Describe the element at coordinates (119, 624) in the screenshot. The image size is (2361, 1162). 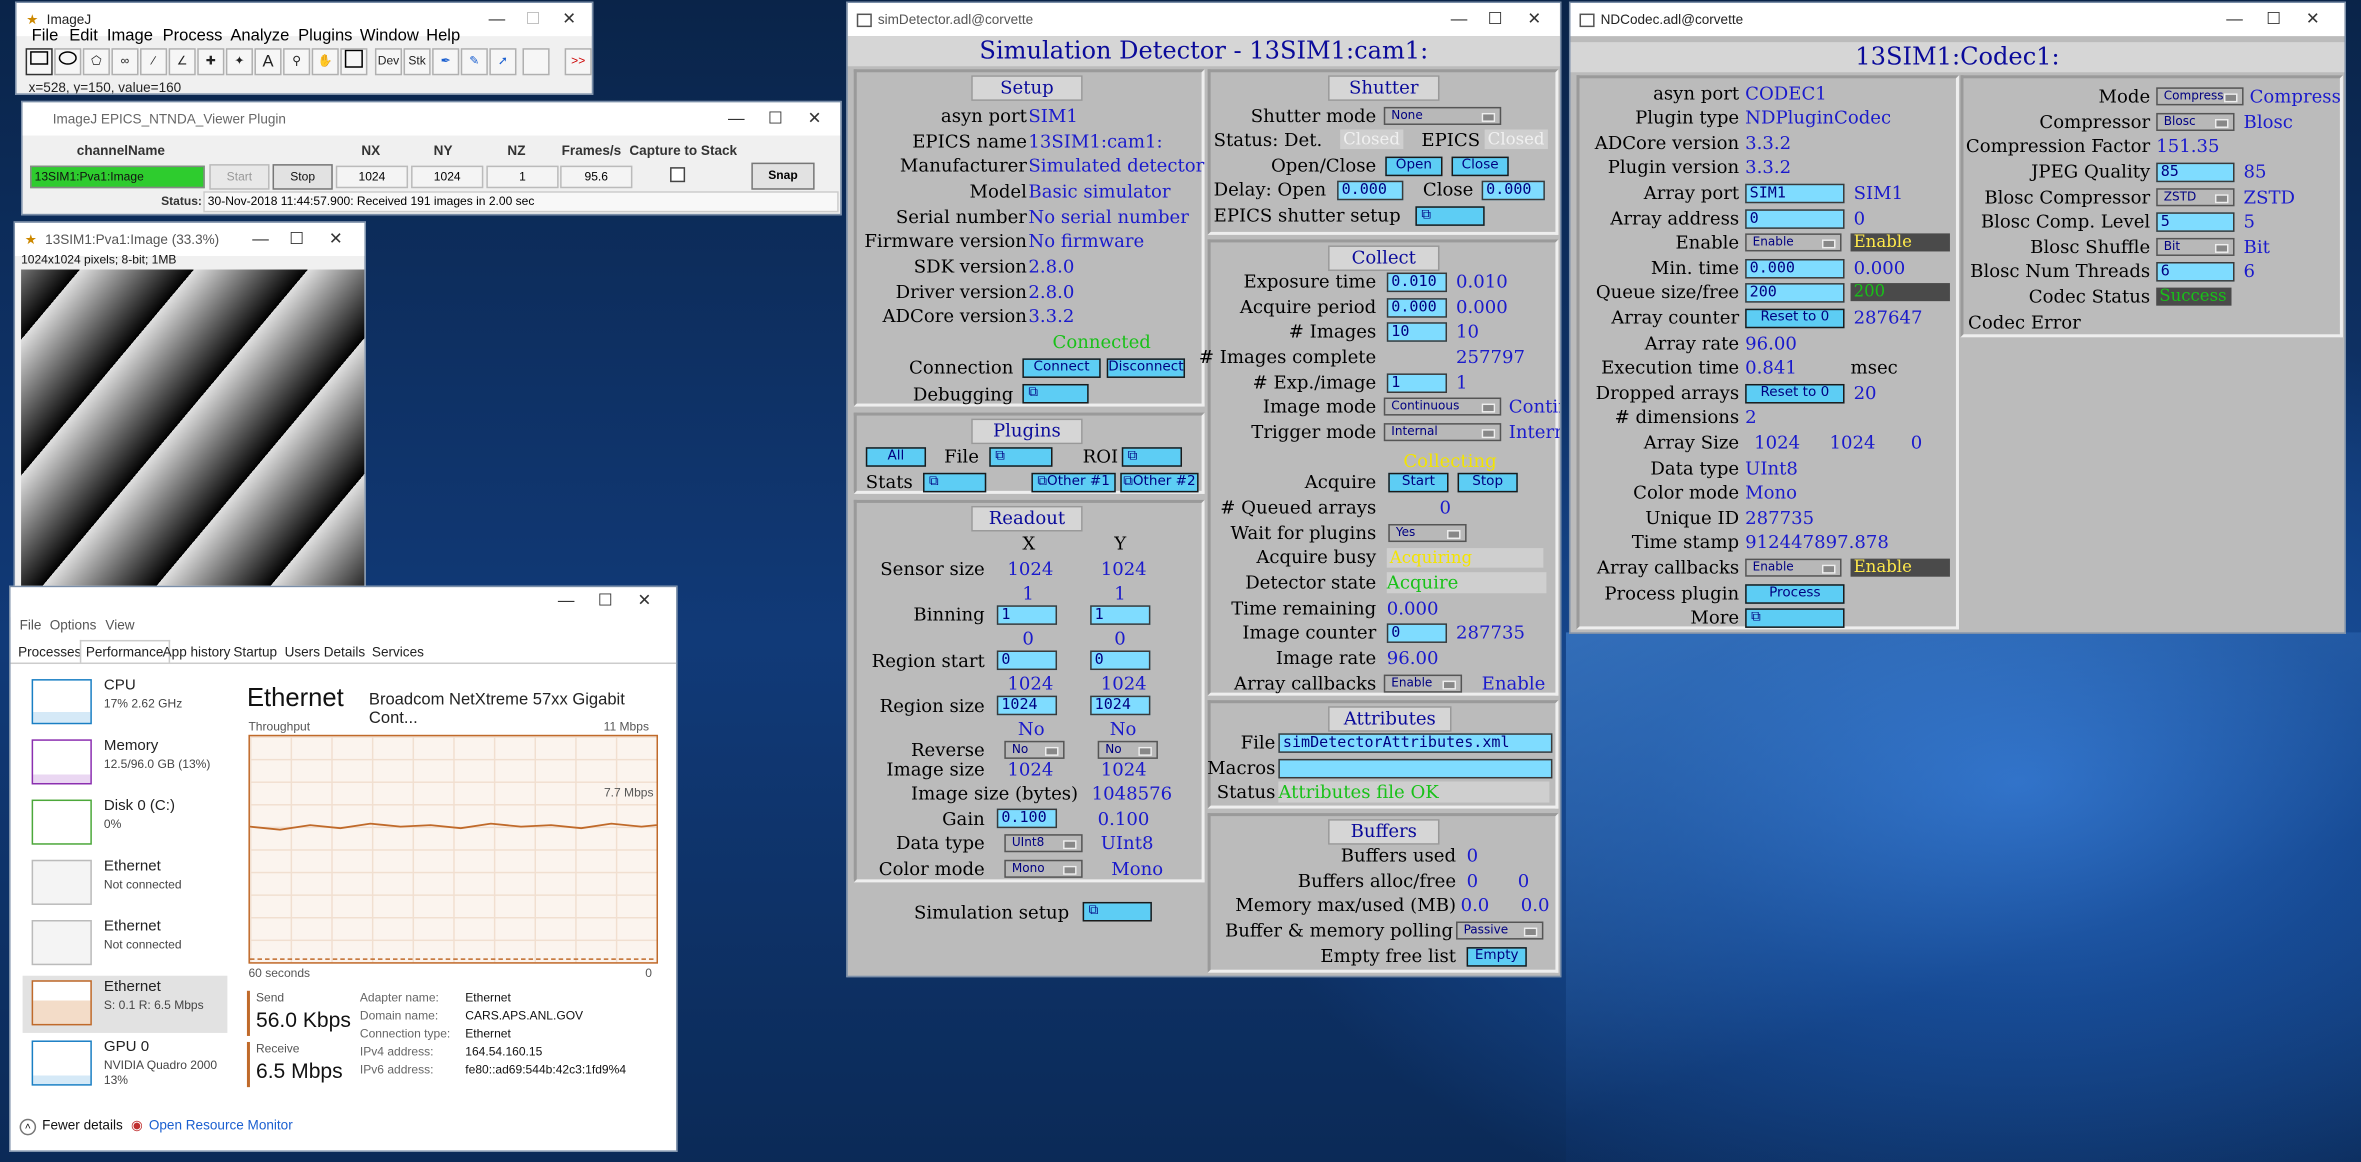
I see `tm-menu-view: View` at that location.